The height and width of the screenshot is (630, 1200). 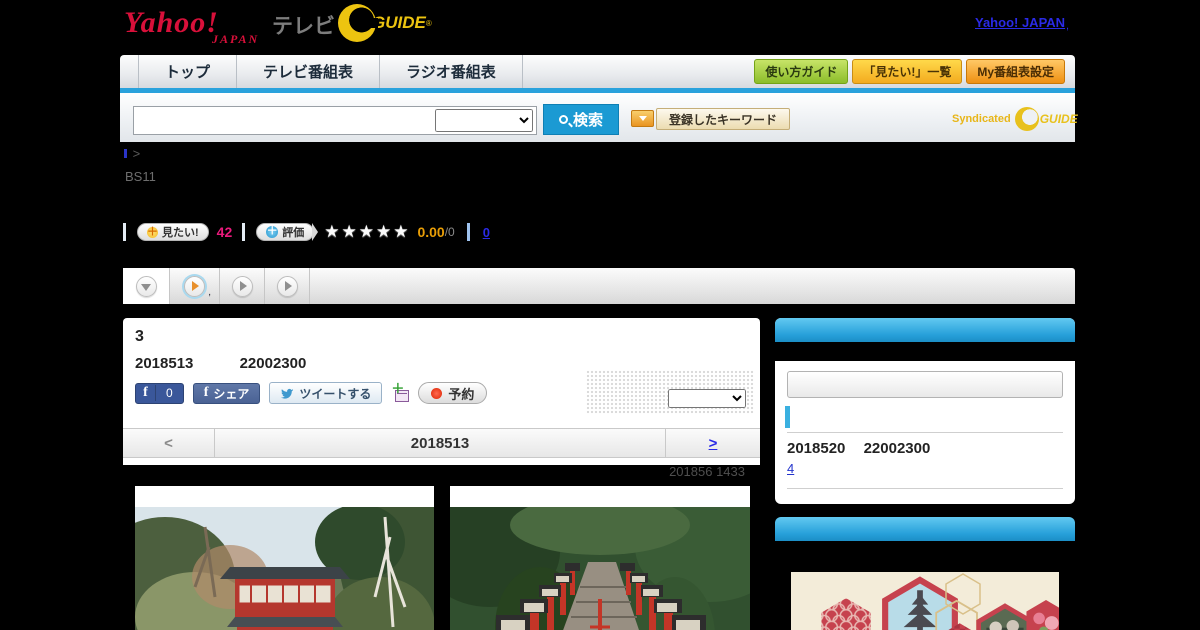 I want to click on usage-guide-button: 使い方ガイド, so click(x=801, y=71).